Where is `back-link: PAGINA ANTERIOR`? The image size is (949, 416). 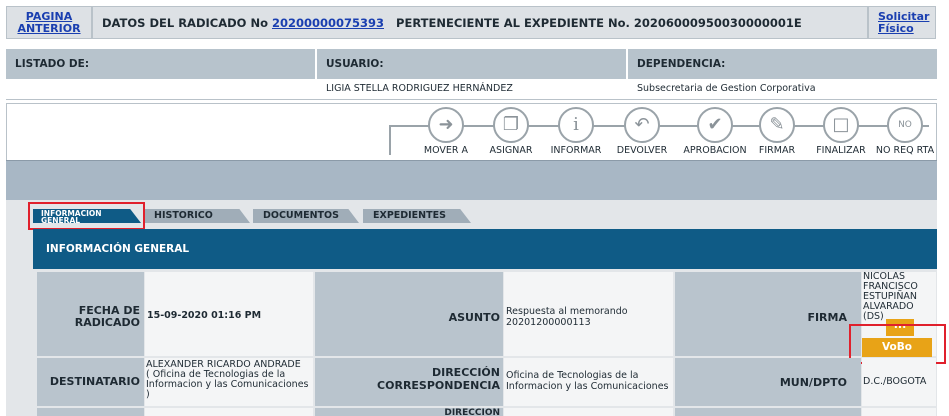
back-link: PAGINA ANTERIOR is located at coordinates (48, 22).